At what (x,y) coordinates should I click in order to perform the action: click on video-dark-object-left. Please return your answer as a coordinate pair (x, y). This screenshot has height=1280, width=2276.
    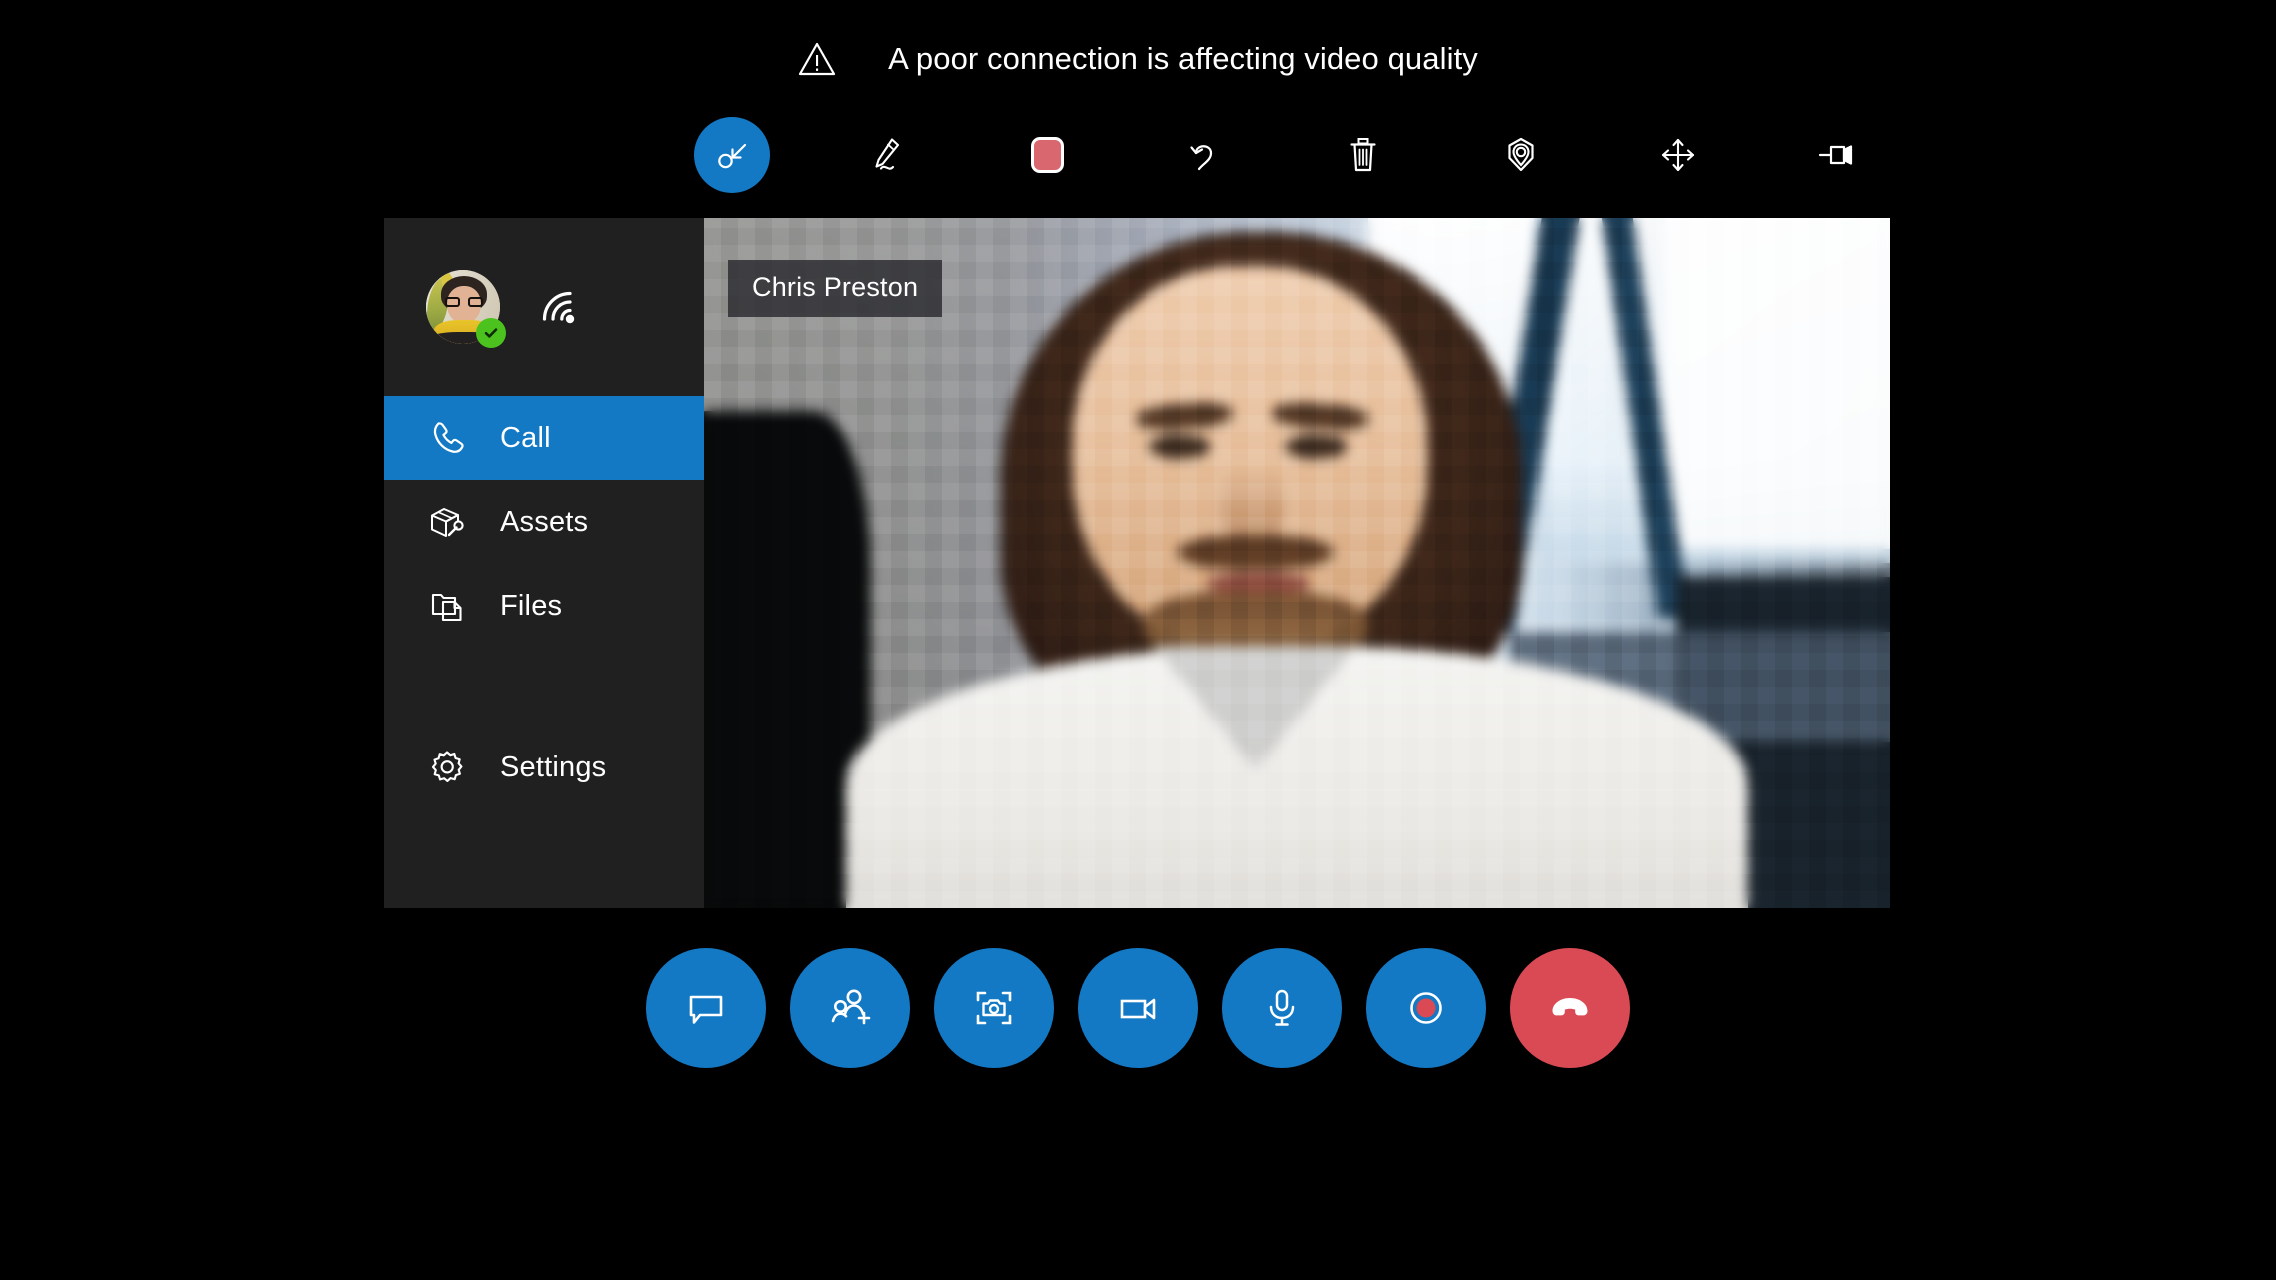
    Looking at the image, I should click on (787, 659).